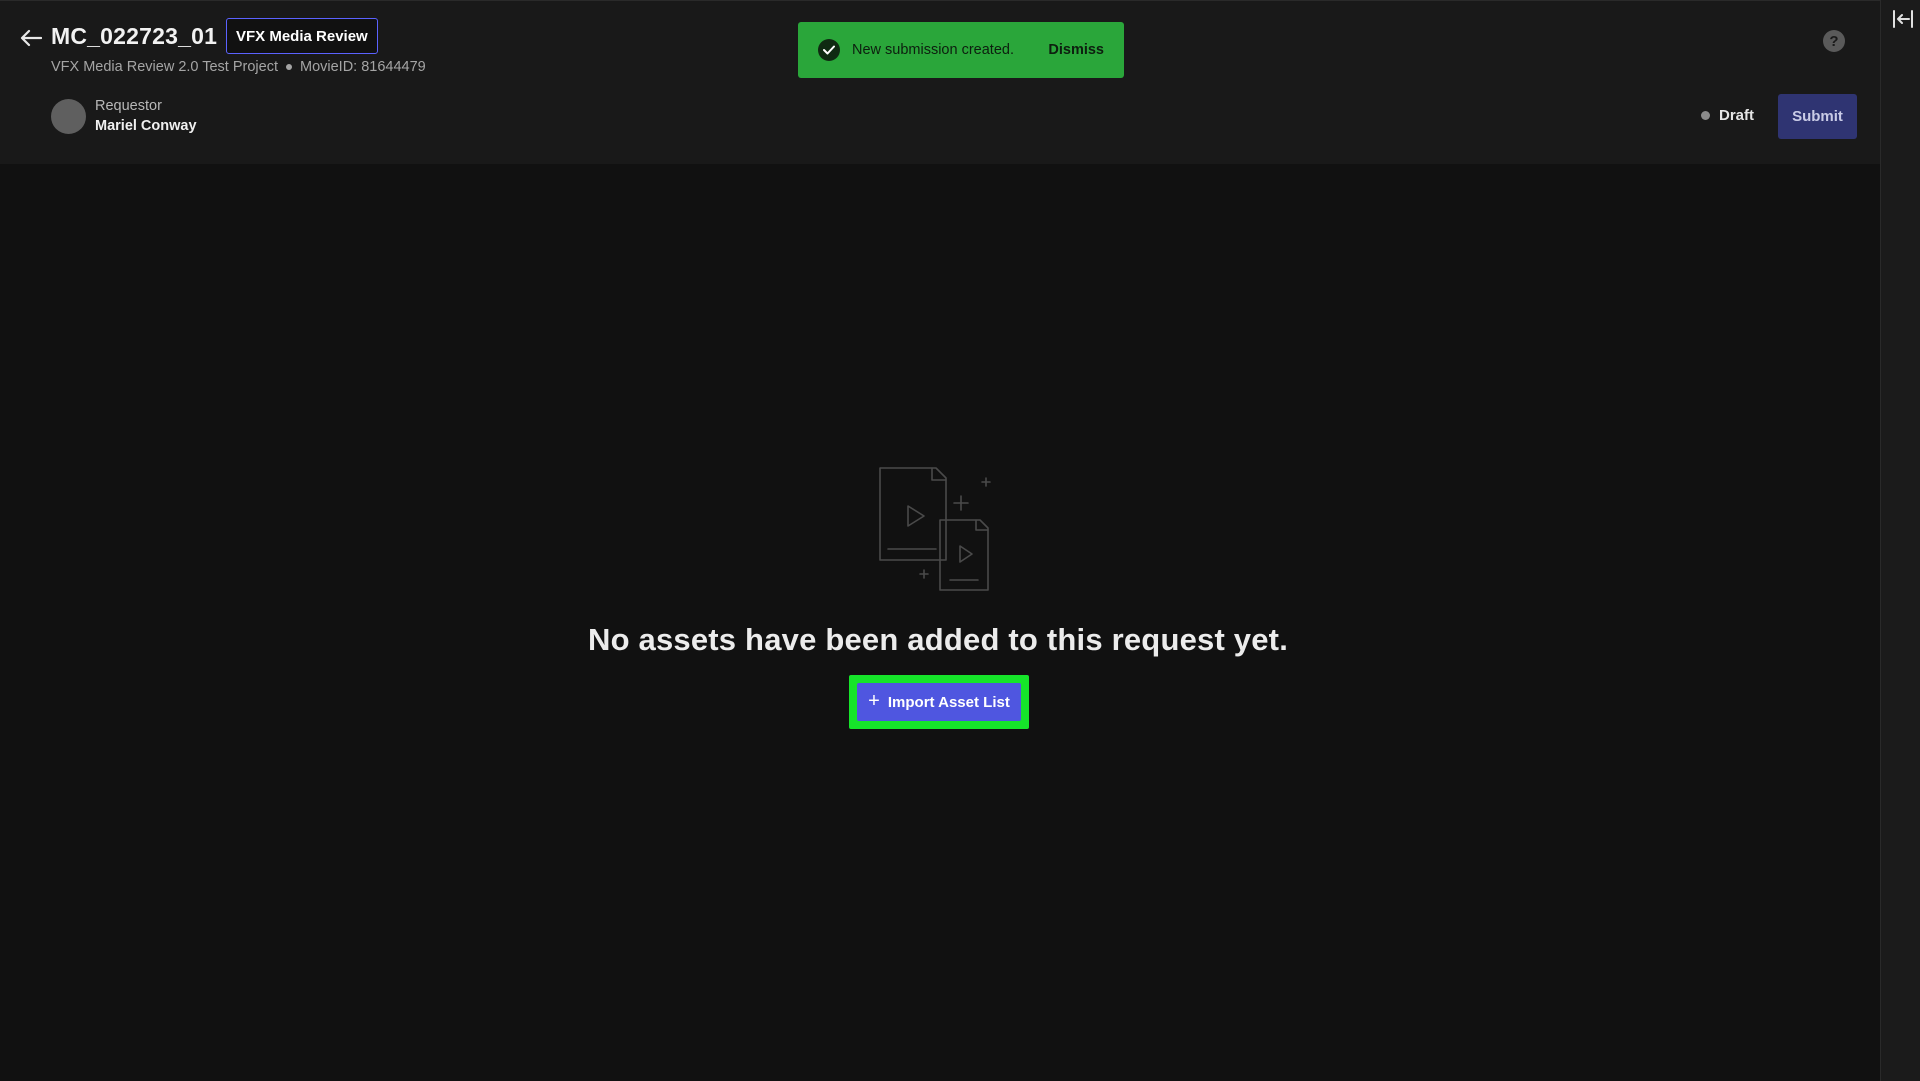 The image size is (1920, 1081). What do you see at coordinates (874, 701) in the screenshot?
I see `plus-icon: +` at bounding box center [874, 701].